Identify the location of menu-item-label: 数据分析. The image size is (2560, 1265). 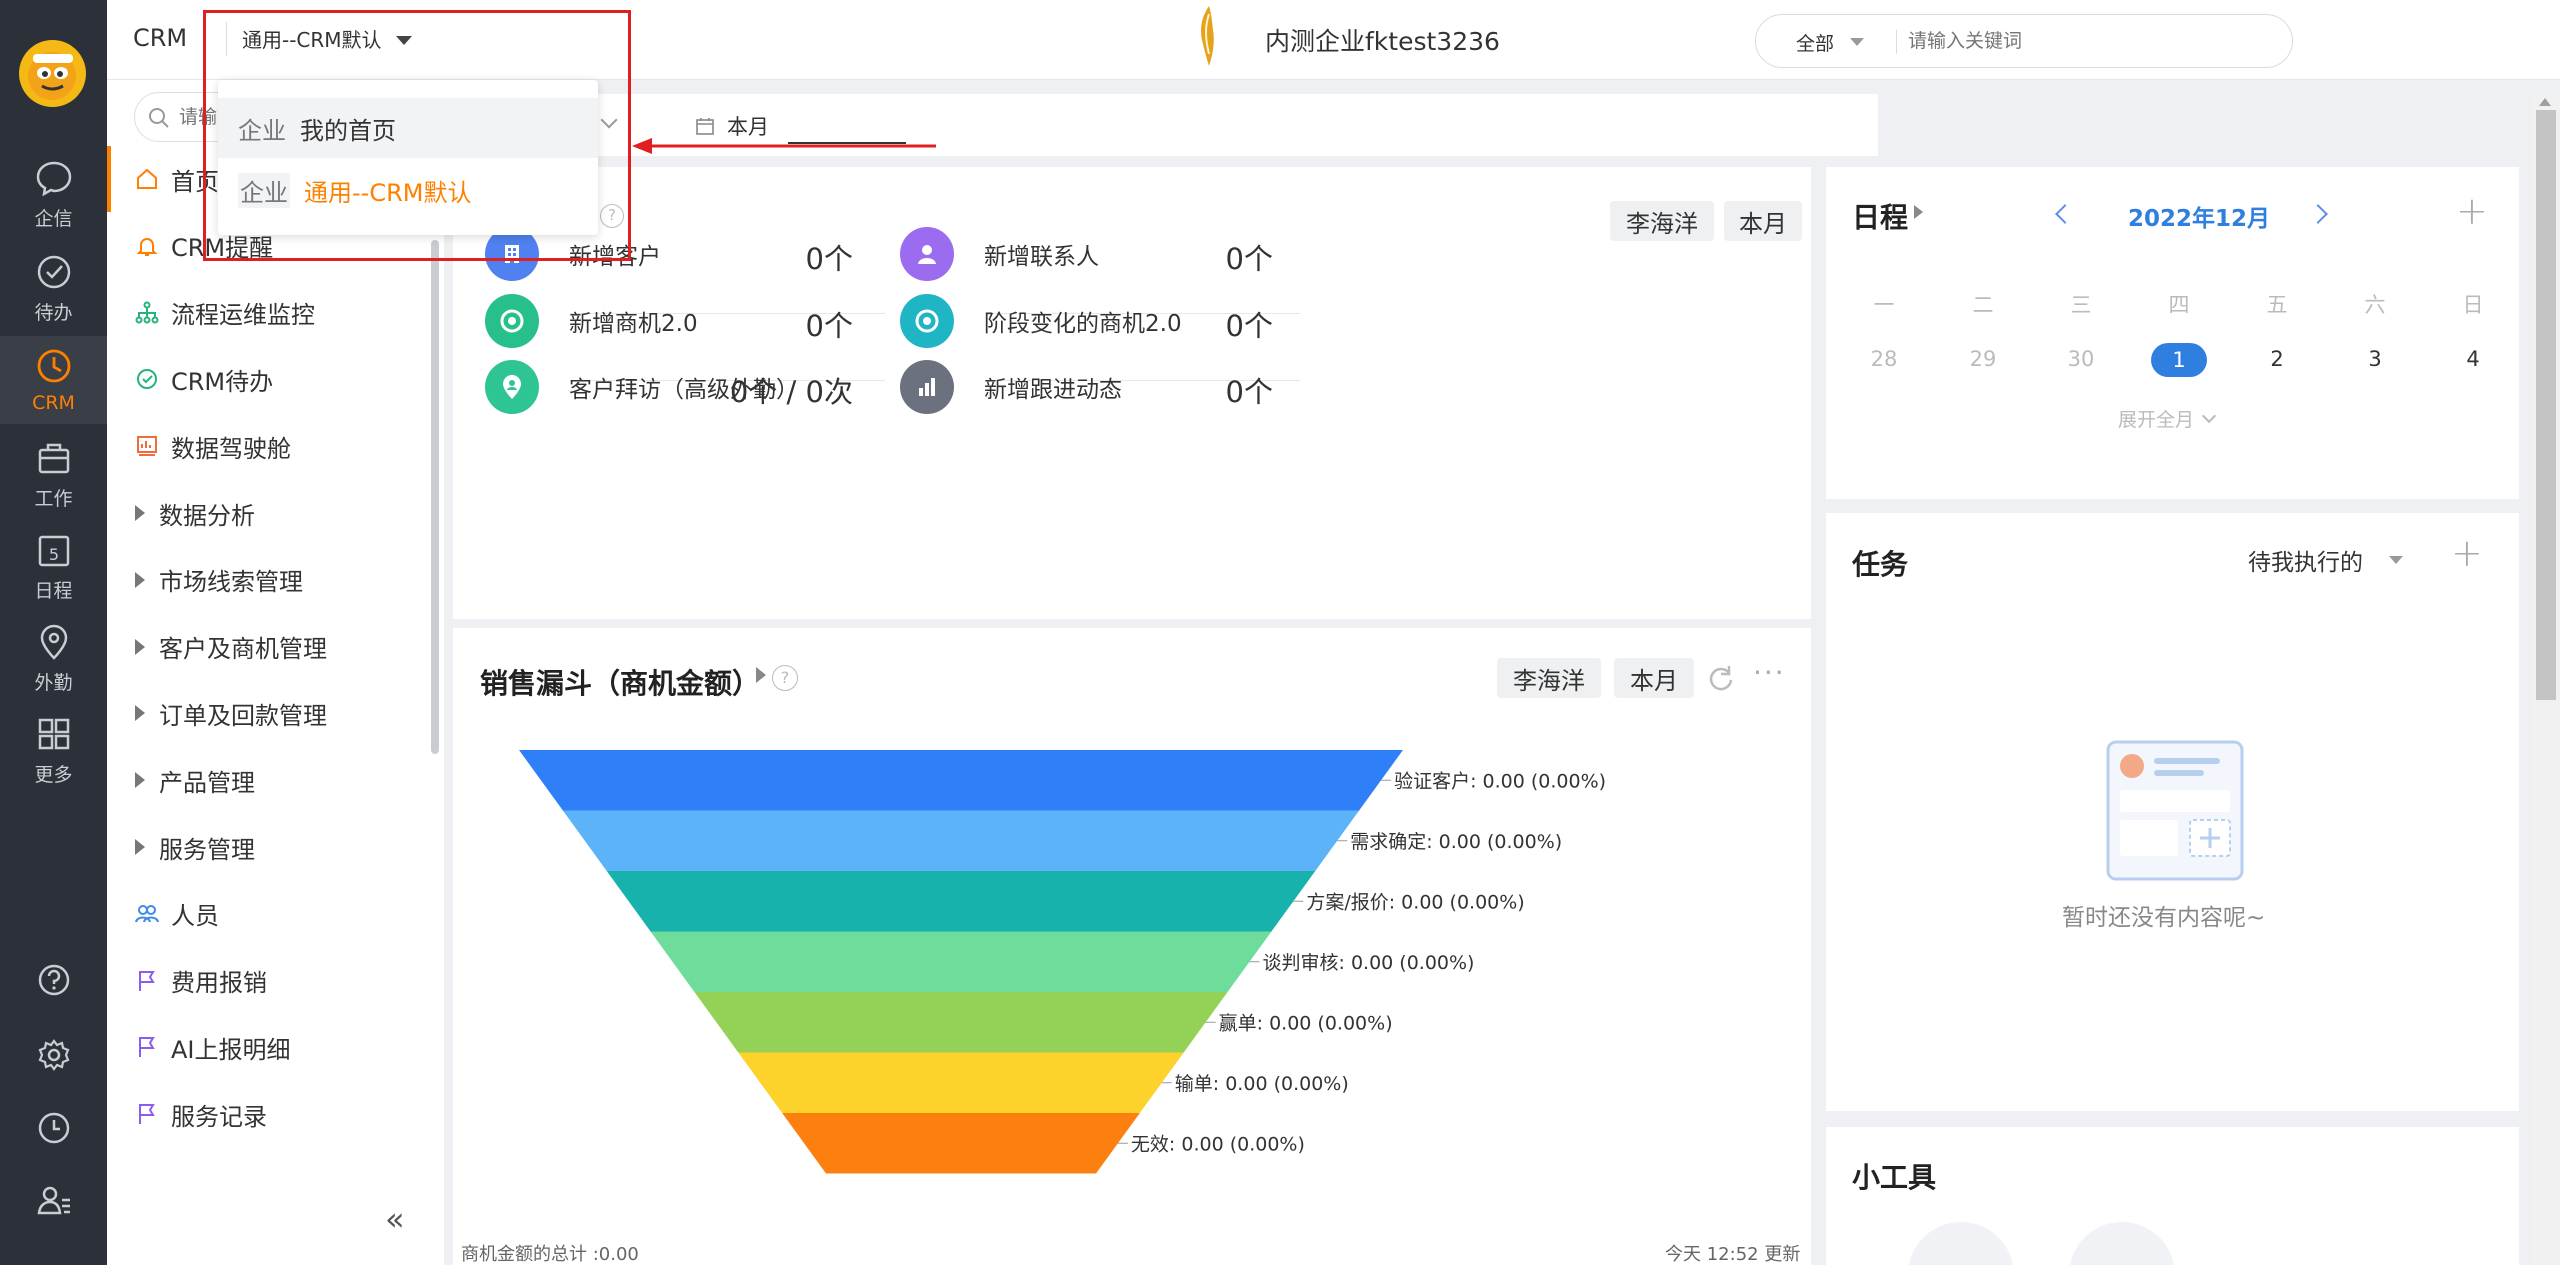
(207, 515).